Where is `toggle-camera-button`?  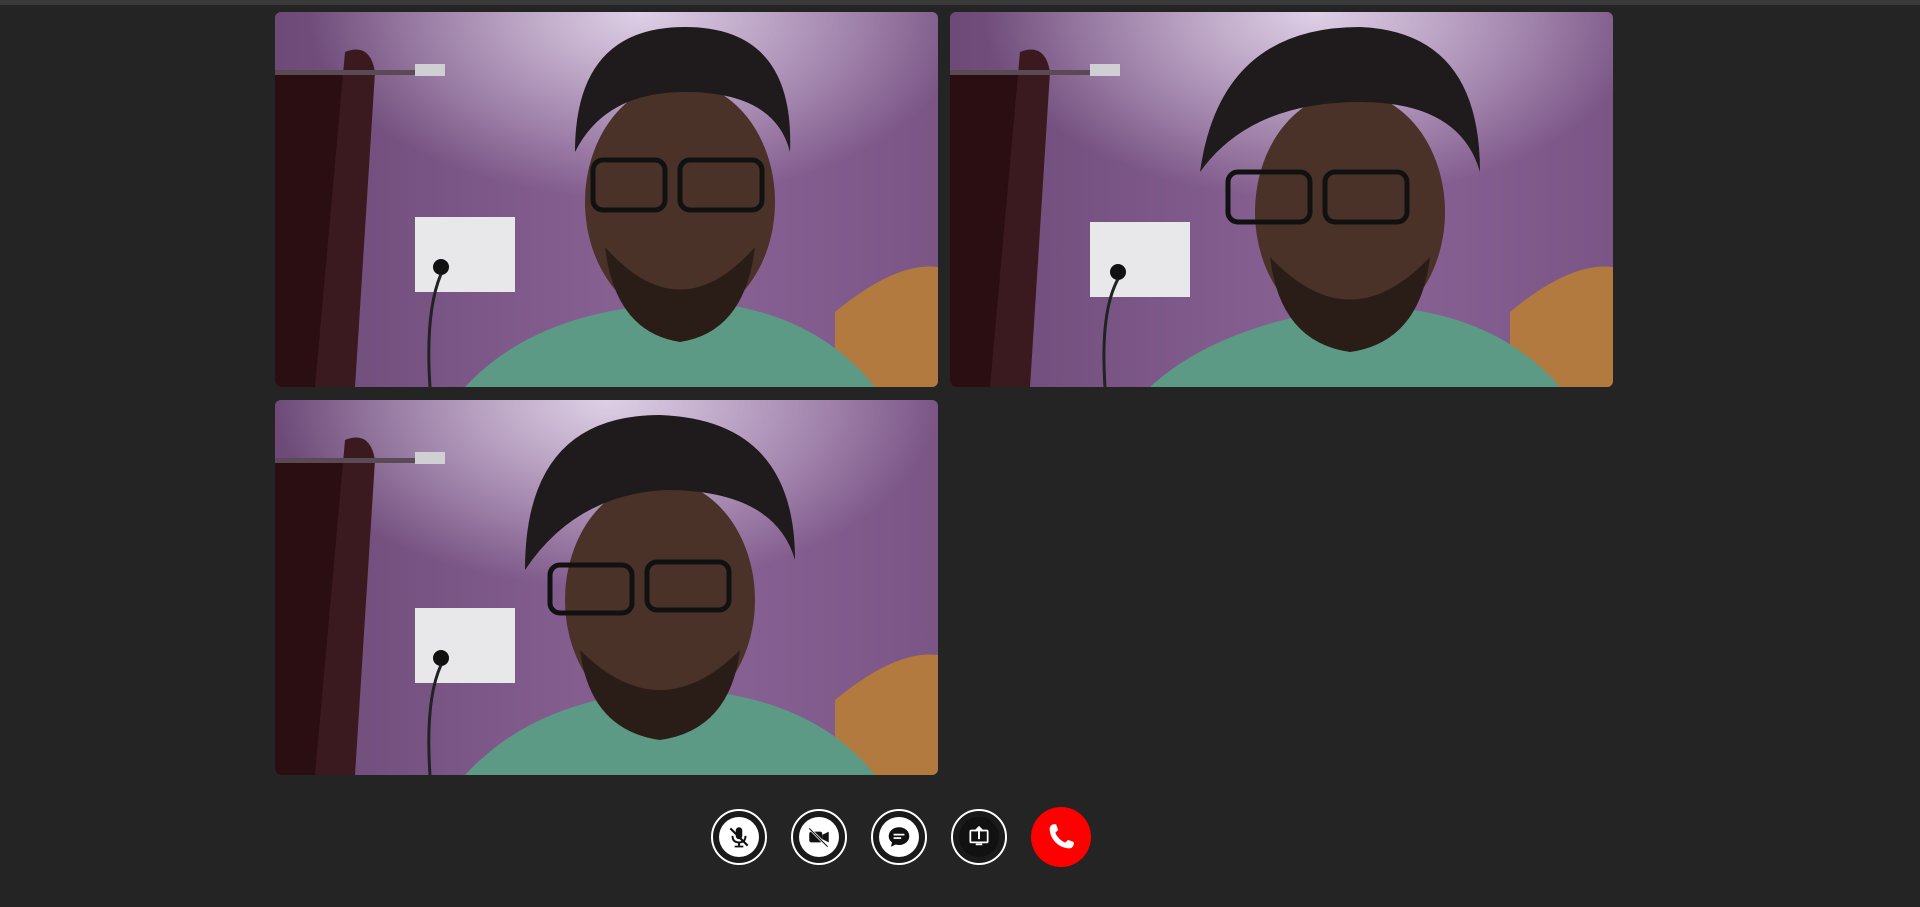
toggle-camera-button is located at coordinates (819, 837).